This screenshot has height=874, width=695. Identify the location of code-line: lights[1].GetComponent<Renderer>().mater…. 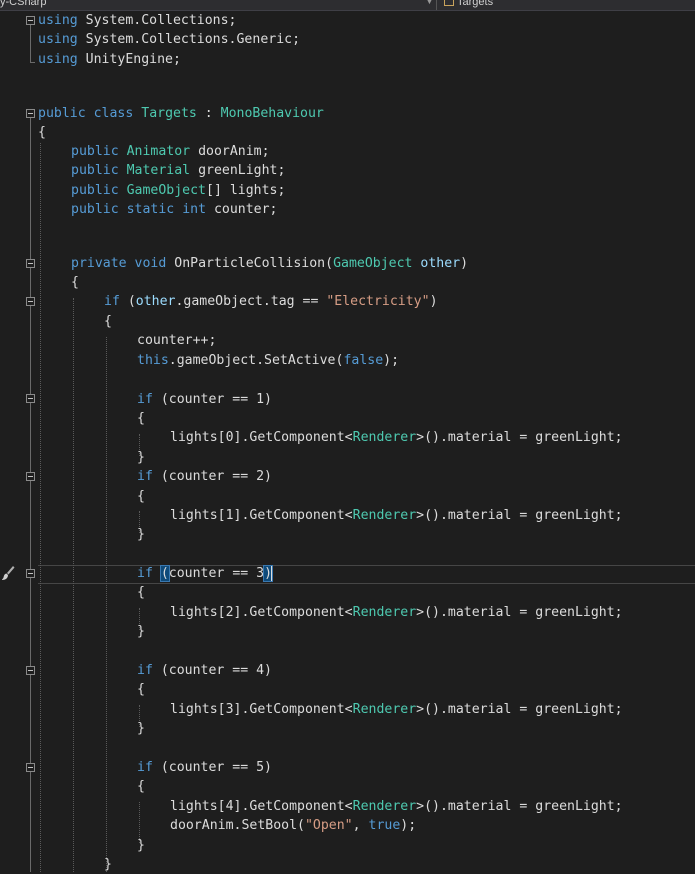
(330, 515).